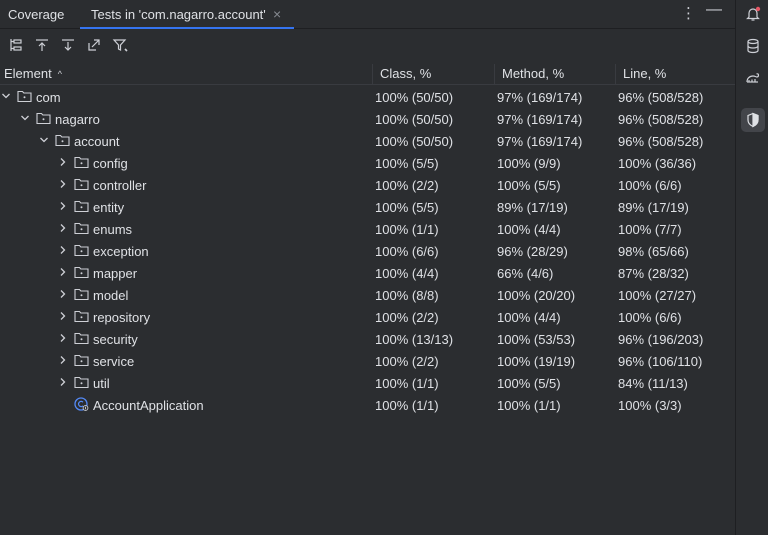  I want to click on method-coverage: 96% (28/29), so click(532, 251).